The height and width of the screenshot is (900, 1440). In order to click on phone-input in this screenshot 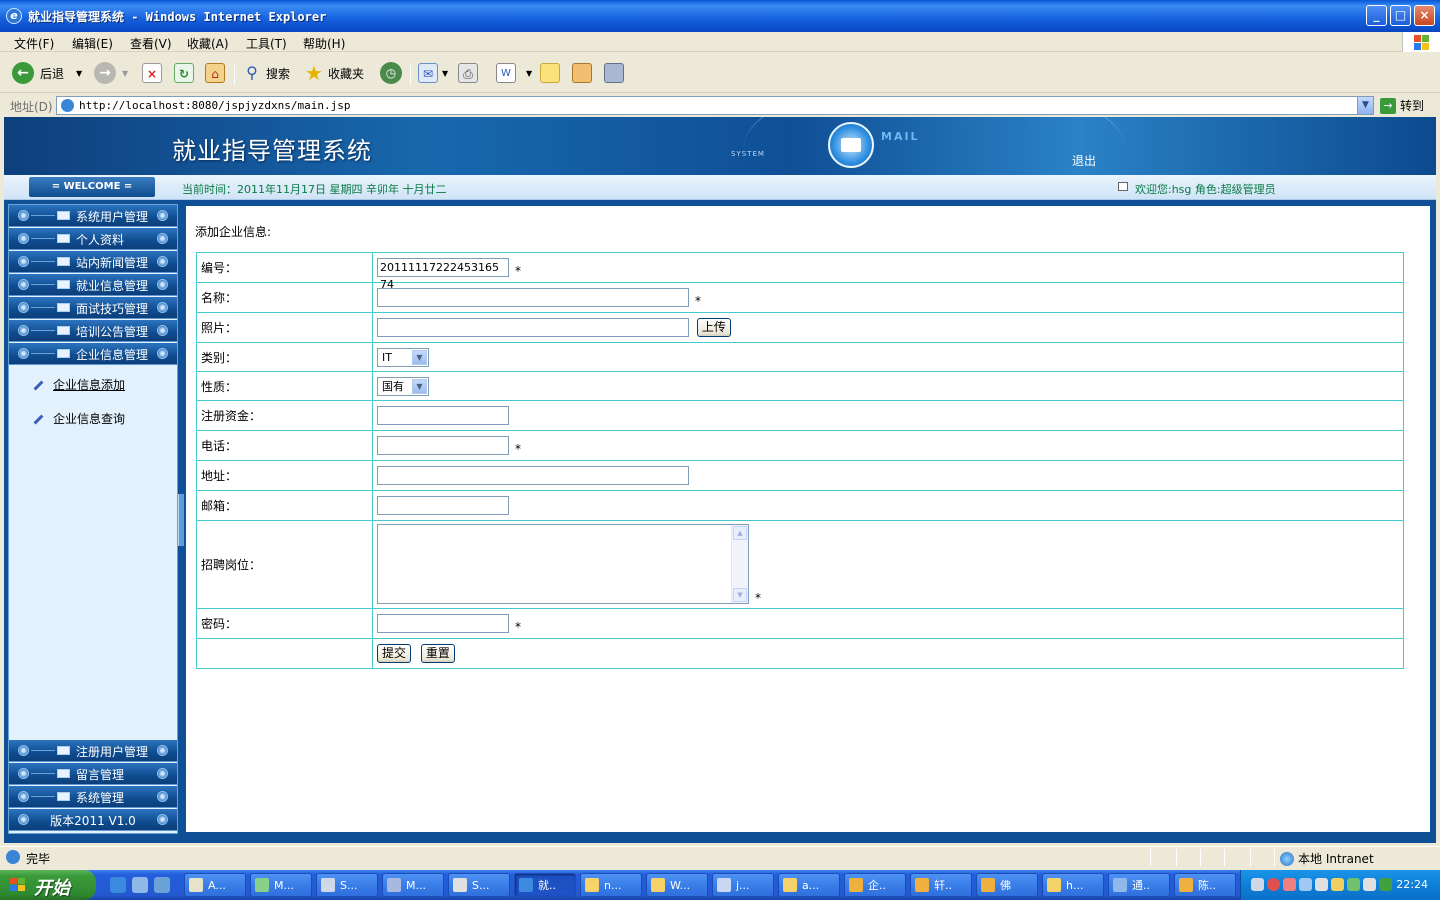, I will do `click(443, 445)`.